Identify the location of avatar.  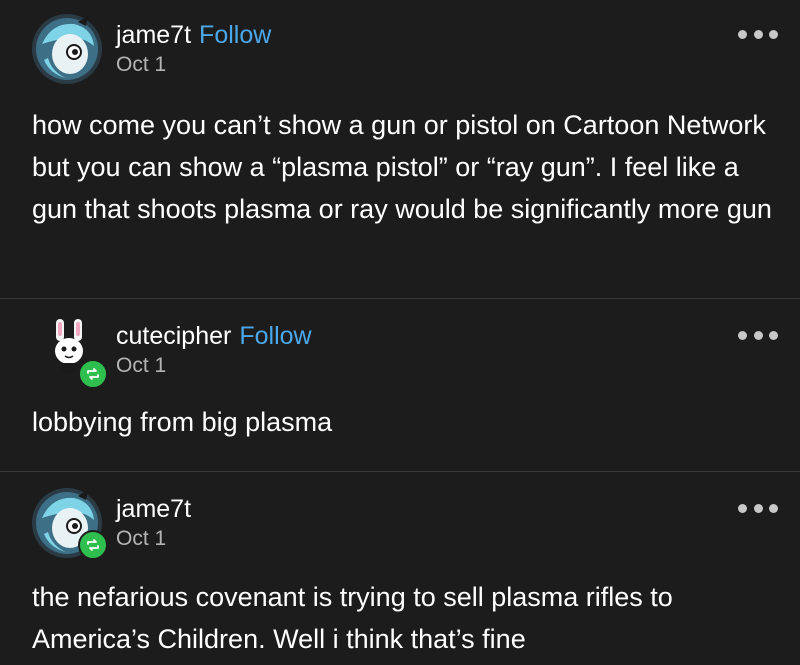
(67, 49).